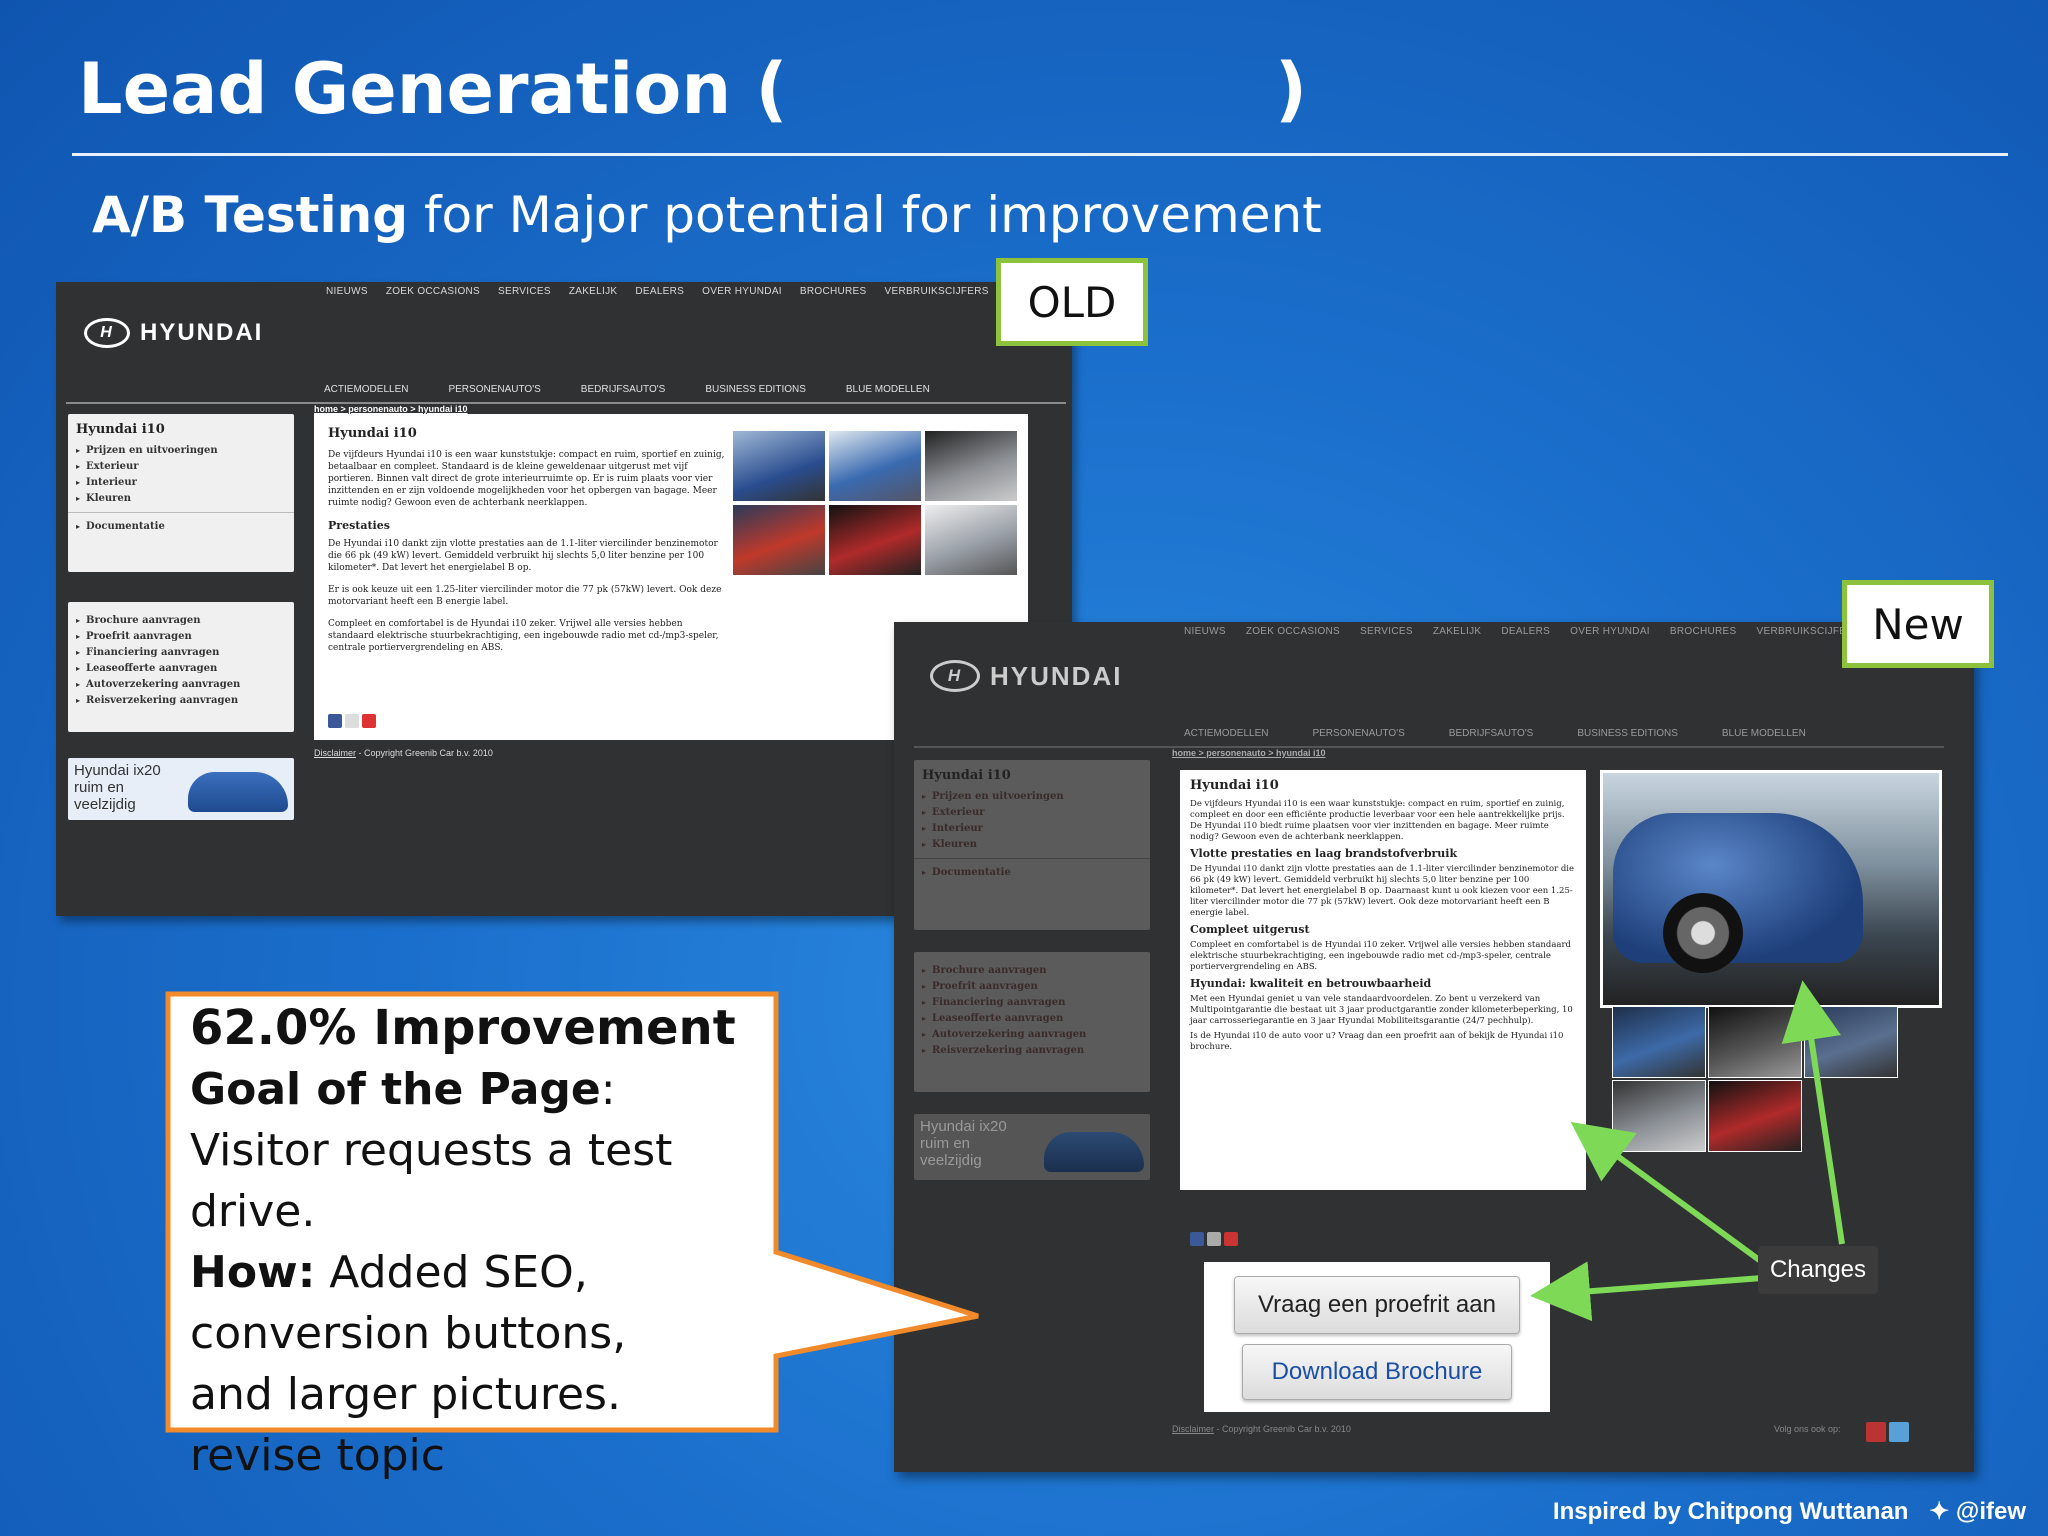  I want to click on new-side-item: Exterieur, so click(1032, 812).